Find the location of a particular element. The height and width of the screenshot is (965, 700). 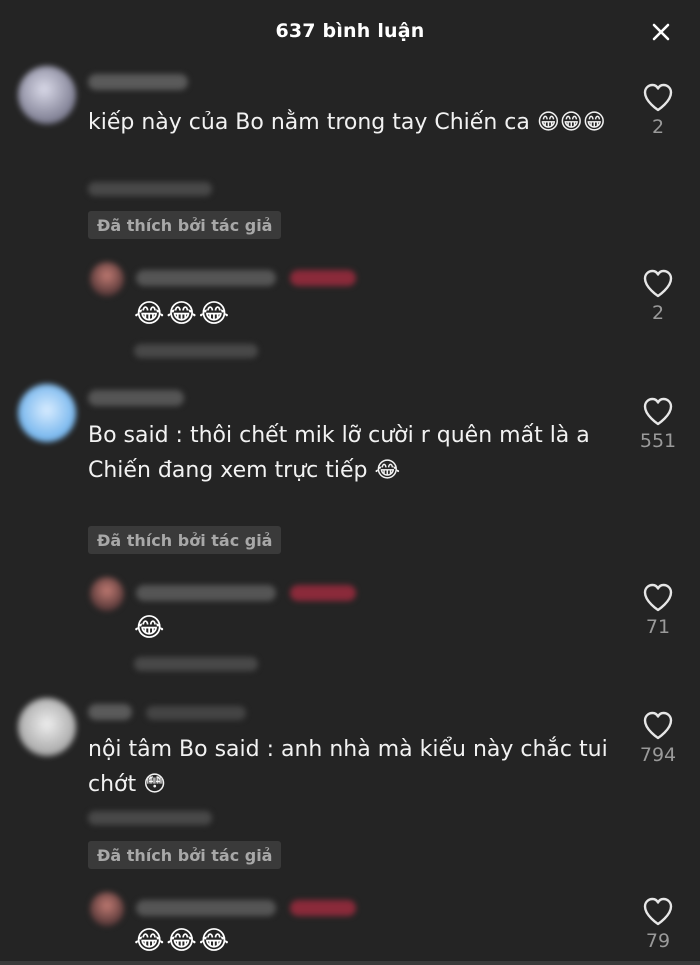

close-button is located at coordinates (661, 32).